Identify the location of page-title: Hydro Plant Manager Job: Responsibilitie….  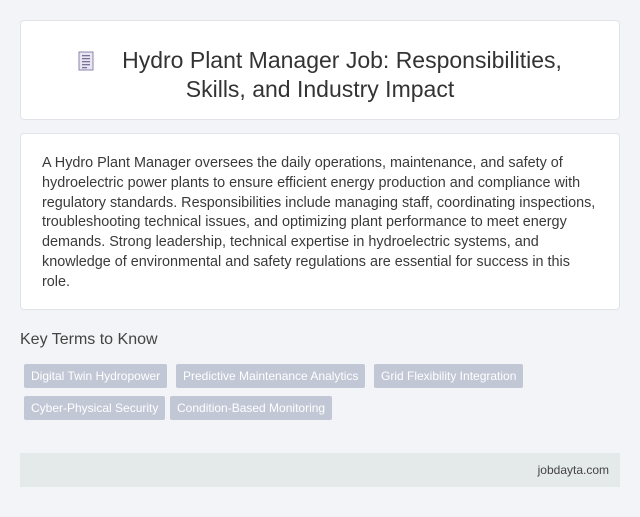
(320, 75).